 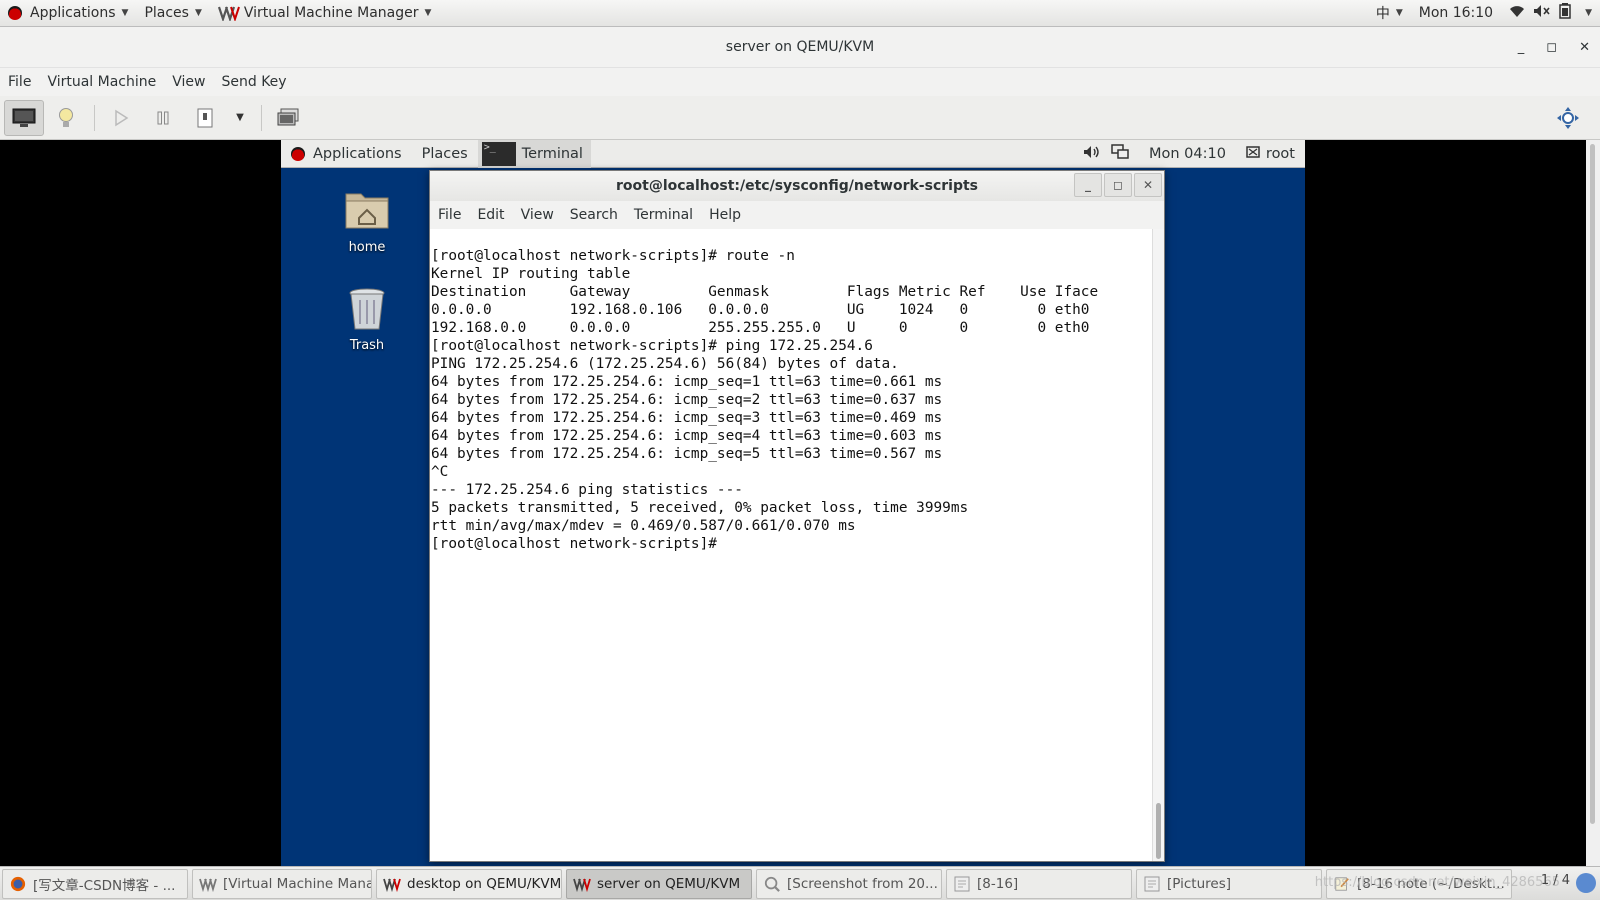 I want to click on guest-user-menu: root, so click(x=1270, y=154).